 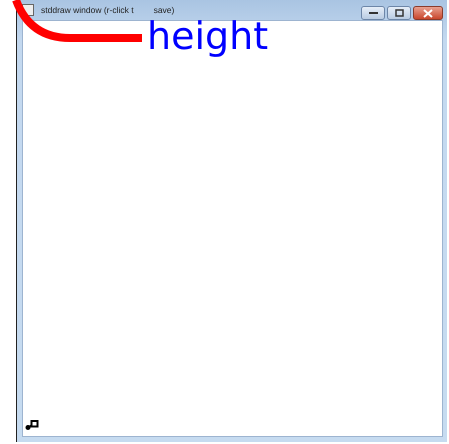 I want to click on maximize-icon, so click(x=399, y=13).